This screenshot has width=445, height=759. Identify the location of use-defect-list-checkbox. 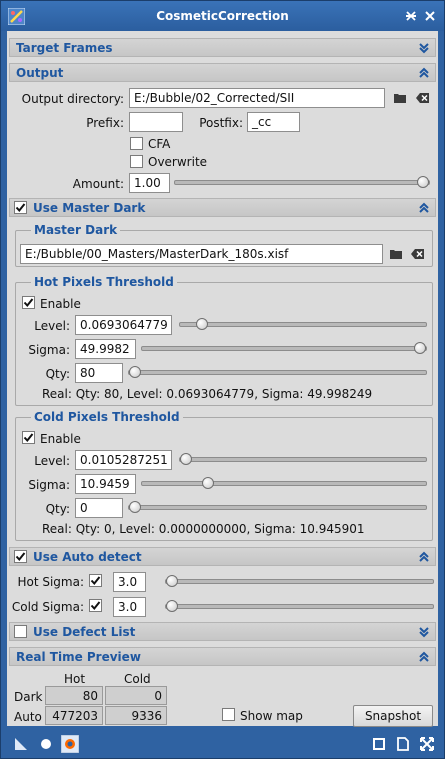
(20, 631).